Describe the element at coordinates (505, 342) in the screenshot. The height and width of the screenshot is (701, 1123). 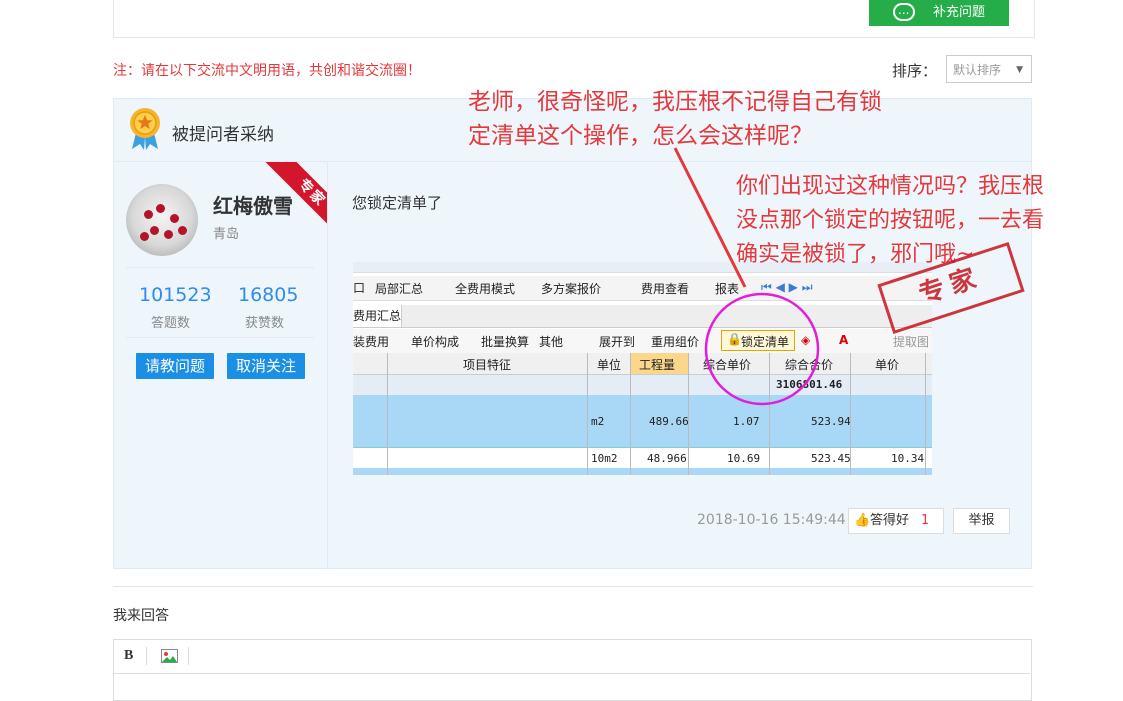
I see `toolbar-item: 批量换算` at that location.